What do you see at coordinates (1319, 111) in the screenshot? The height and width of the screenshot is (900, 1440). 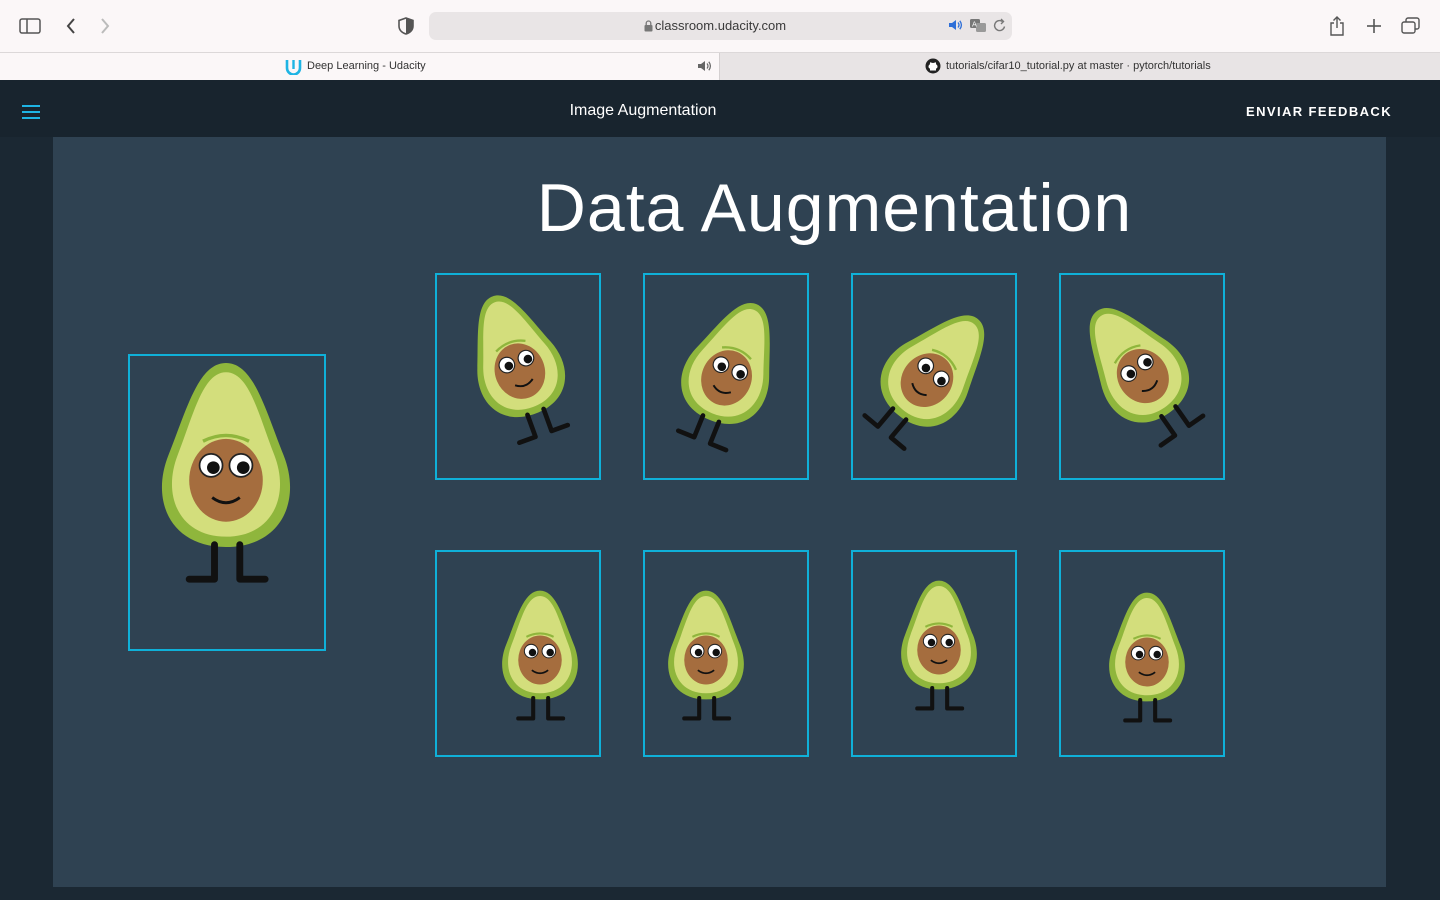 I see `send-feedback-button: ENVIAR FEEDBACK` at bounding box center [1319, 111].